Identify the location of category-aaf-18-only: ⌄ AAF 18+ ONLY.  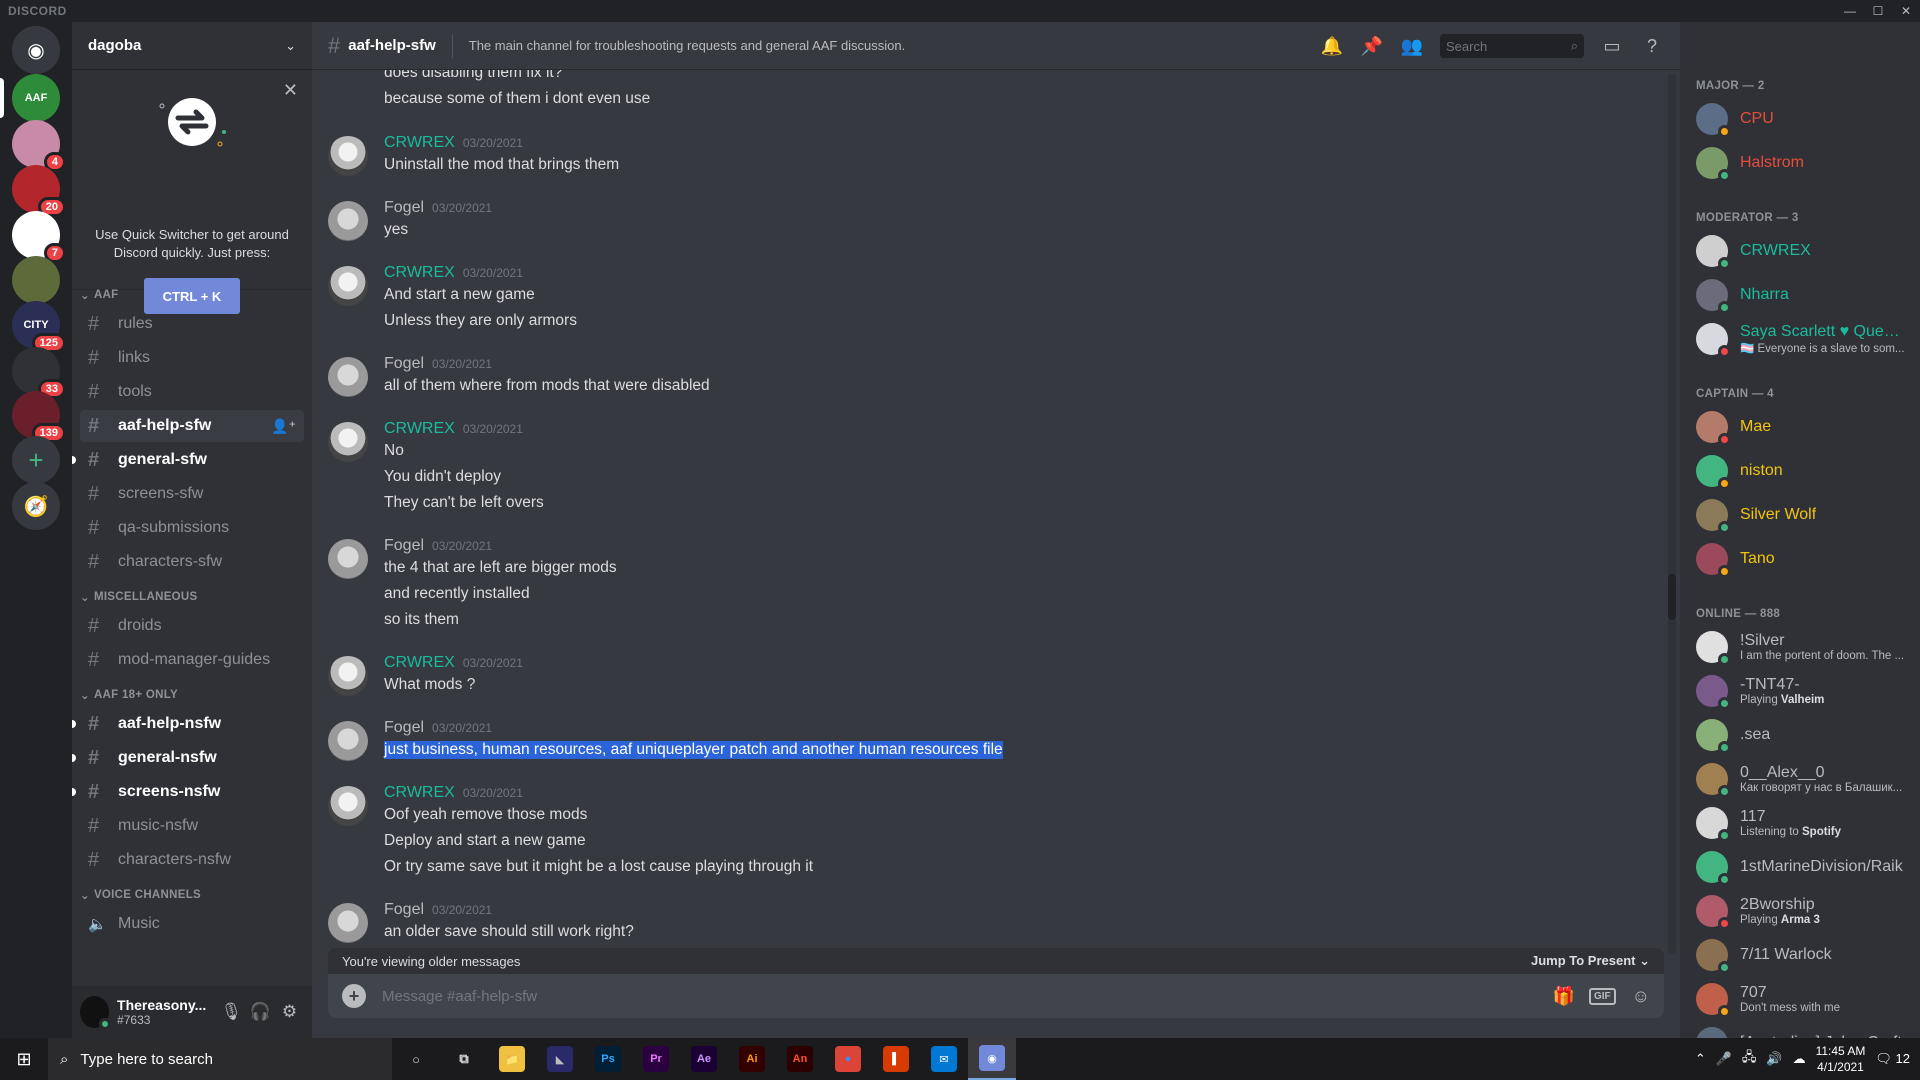
(129, 695).